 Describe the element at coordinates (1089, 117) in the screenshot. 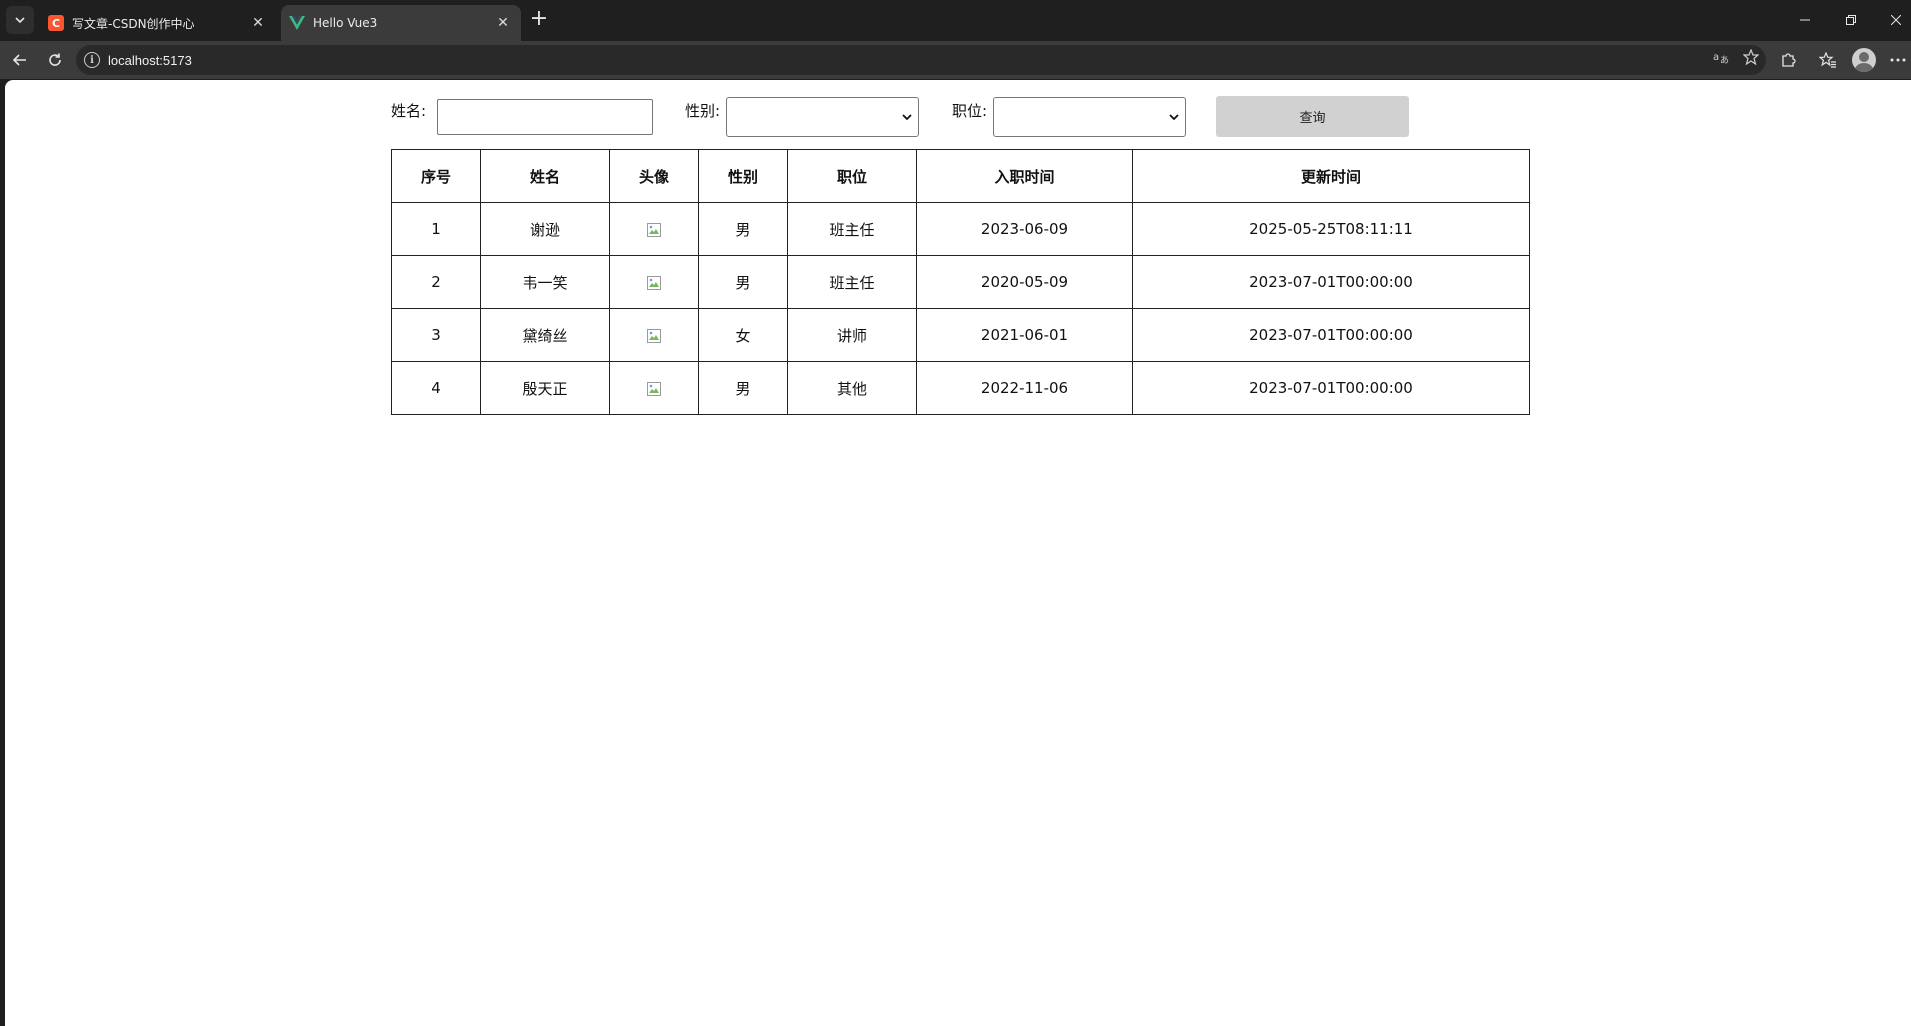

I see `position-select` at that location.